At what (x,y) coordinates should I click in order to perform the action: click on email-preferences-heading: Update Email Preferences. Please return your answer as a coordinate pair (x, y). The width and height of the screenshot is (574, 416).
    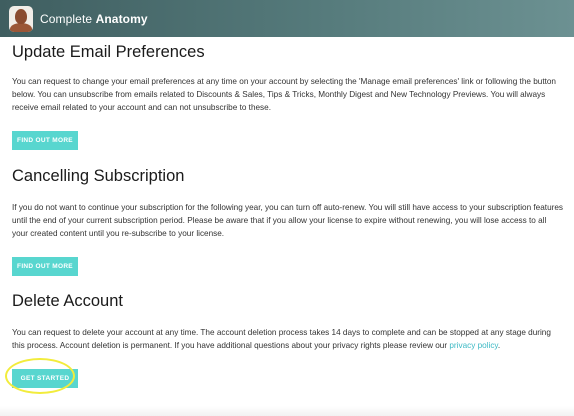
    Looking at the image, I should click on (108, 52).